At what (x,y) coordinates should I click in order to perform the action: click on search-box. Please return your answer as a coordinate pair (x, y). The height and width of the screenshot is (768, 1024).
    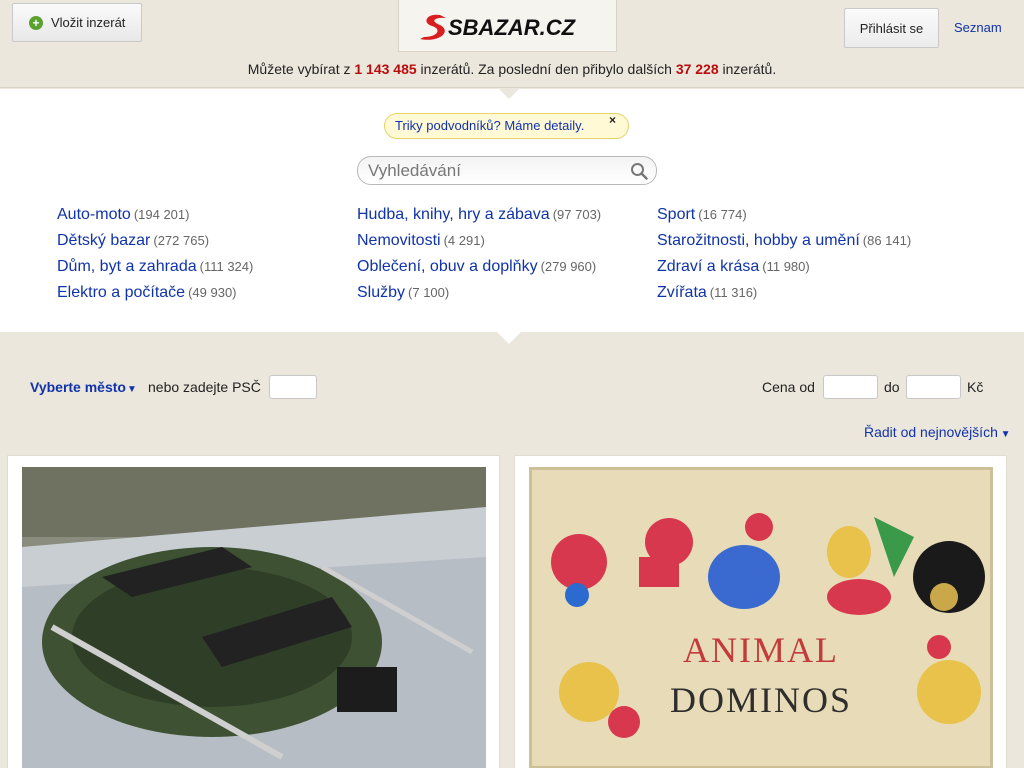
    Looking at the image, I should click on (507, 170).